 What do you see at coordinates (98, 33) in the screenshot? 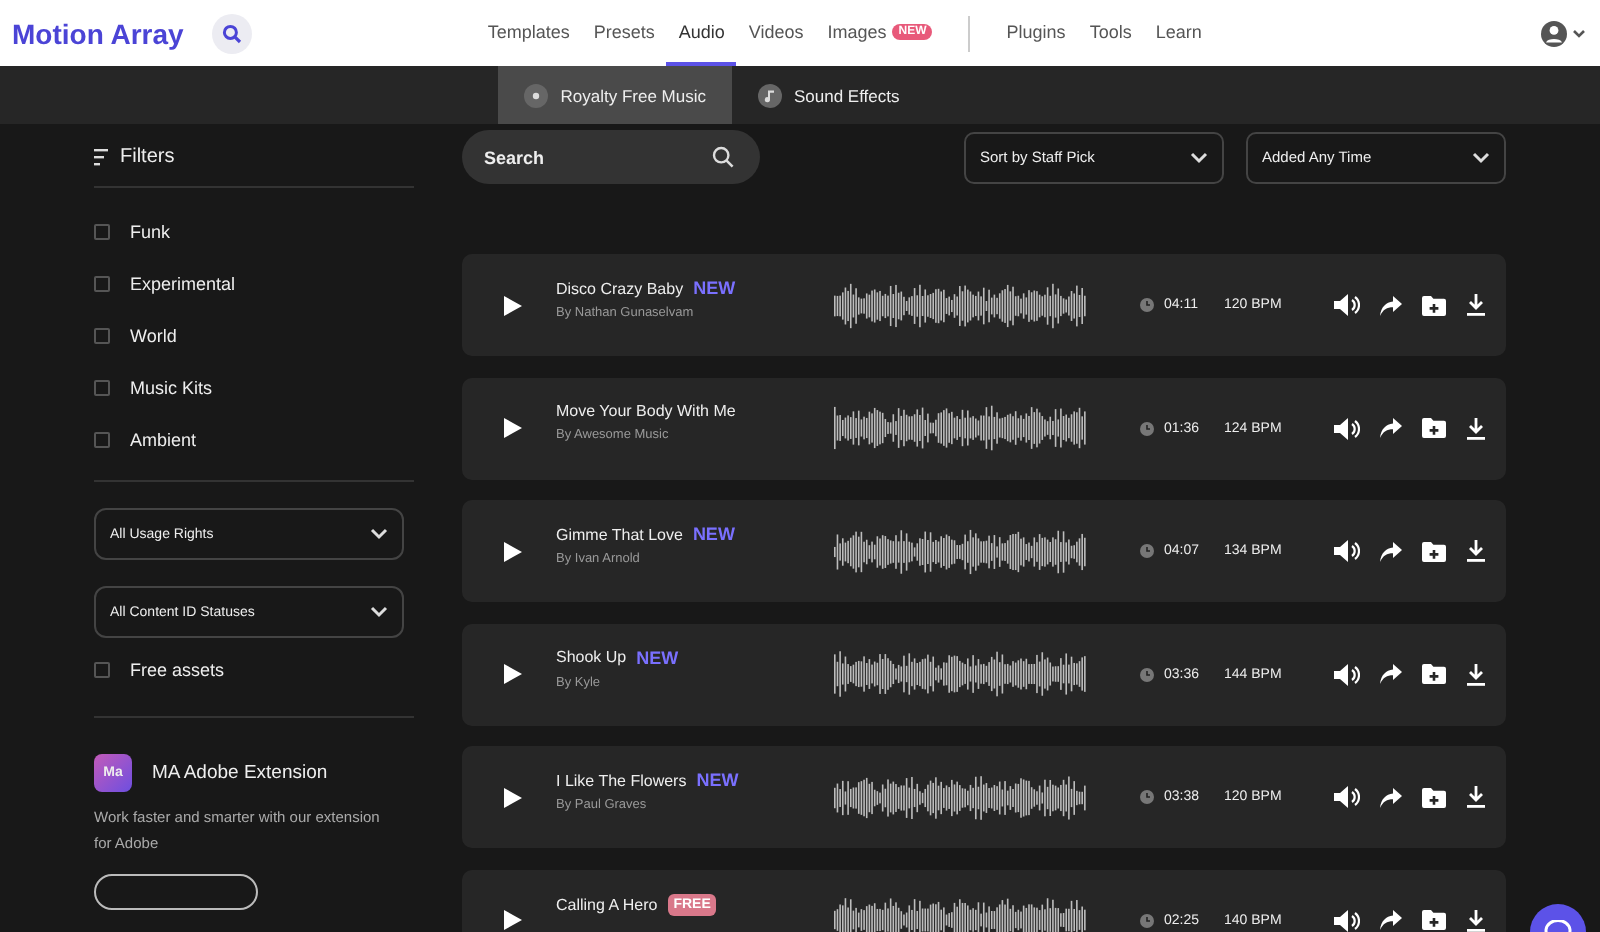
I see `logo: Motion Array` at bounding box center [98, 33].